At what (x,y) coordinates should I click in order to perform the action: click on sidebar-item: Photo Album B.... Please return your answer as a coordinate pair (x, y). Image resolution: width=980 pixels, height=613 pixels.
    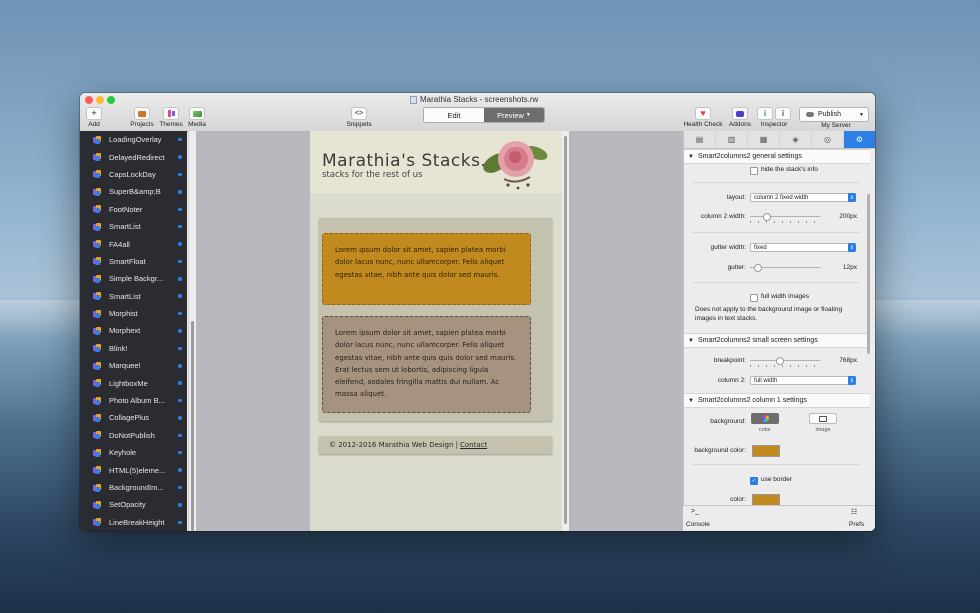
    Looking at the image, I should click on (133, 400).